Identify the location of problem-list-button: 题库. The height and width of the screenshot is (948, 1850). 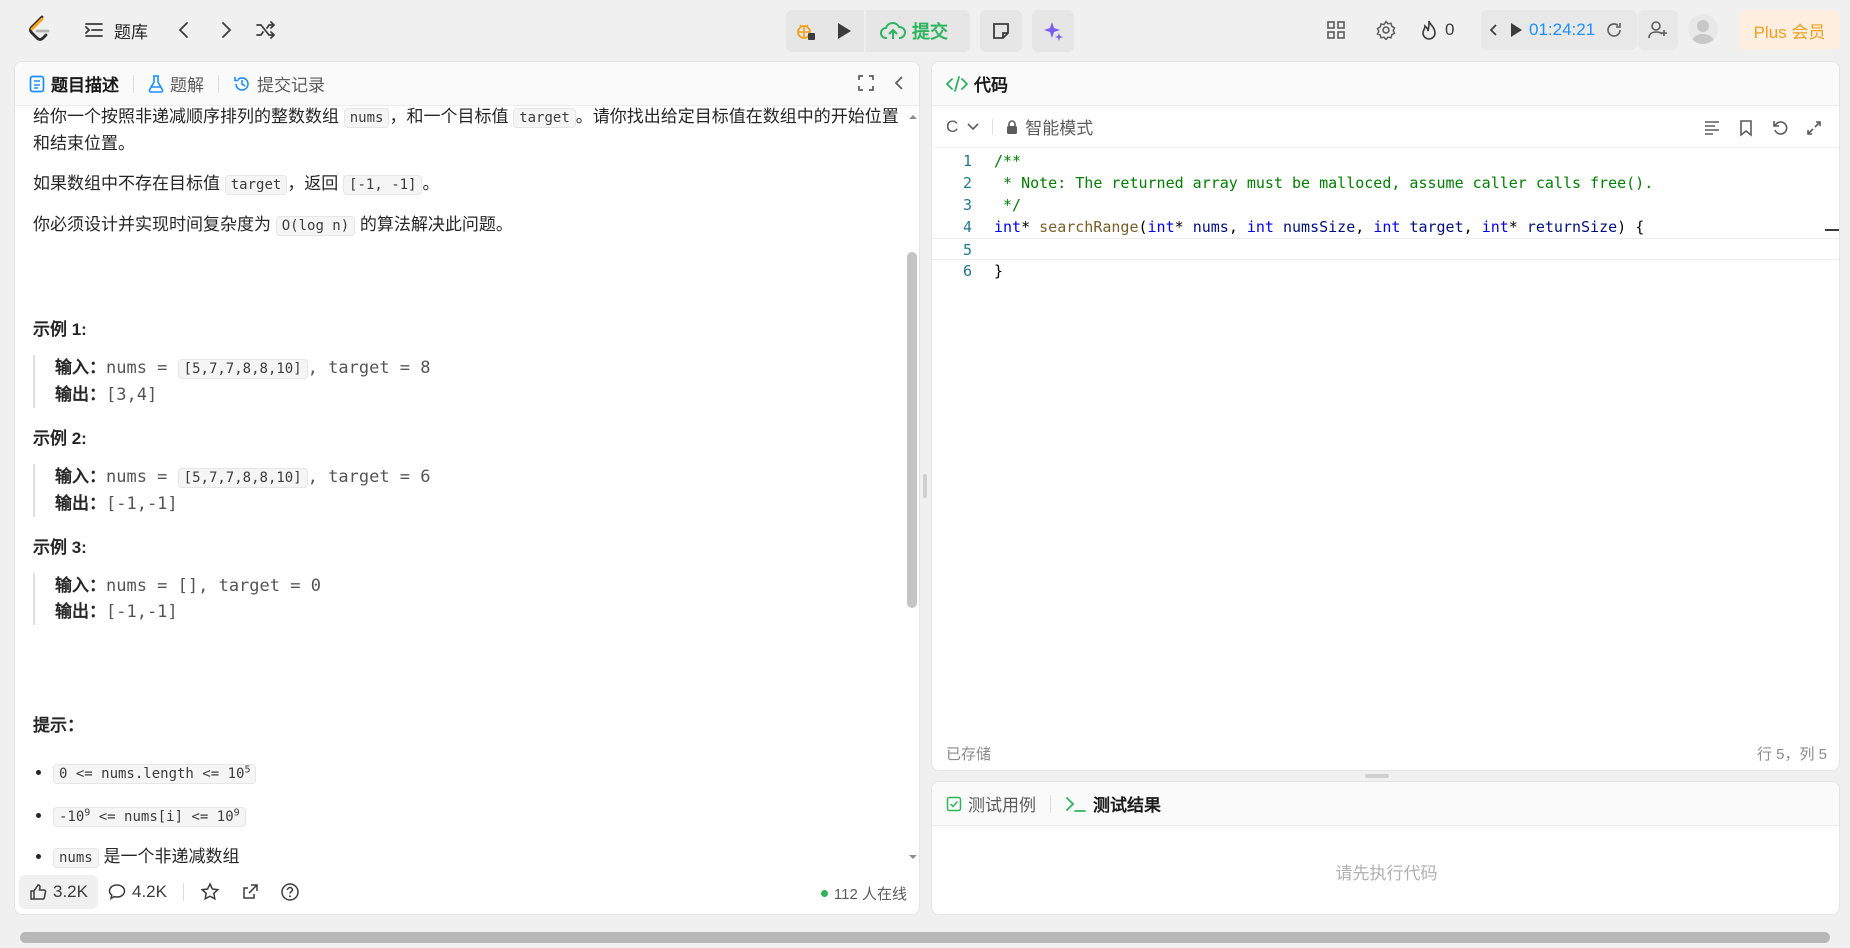
(116, 30).